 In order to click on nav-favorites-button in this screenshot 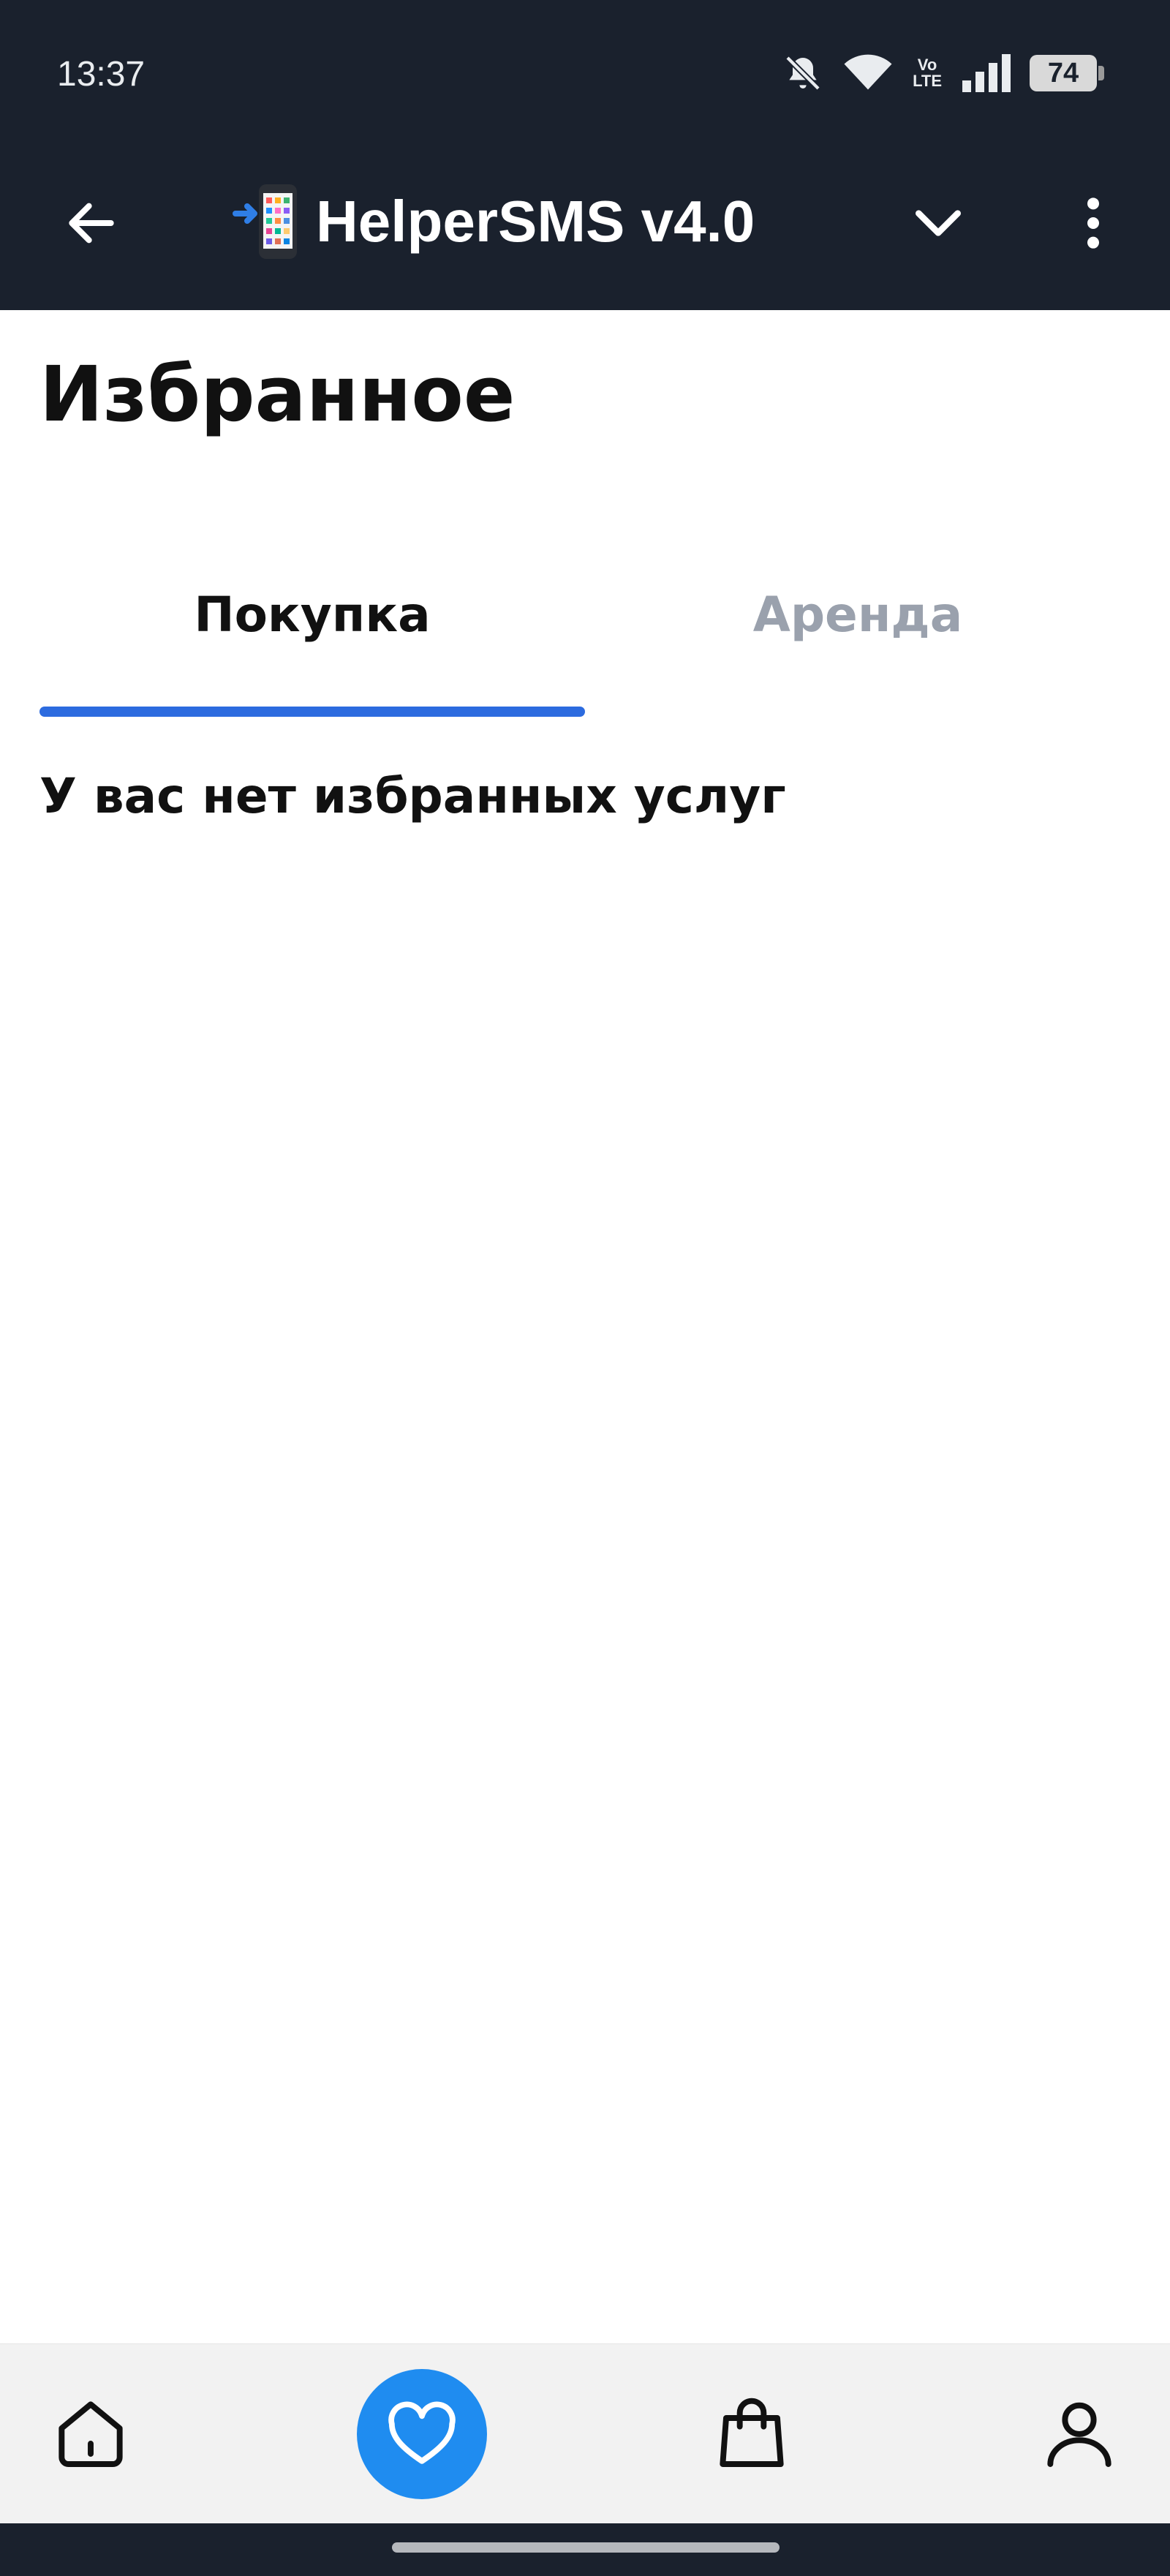, I will do `click(422, 2434)`.